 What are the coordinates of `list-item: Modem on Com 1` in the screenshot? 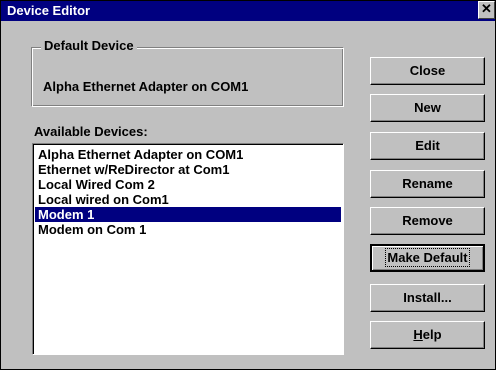 It's located at (188, 229).